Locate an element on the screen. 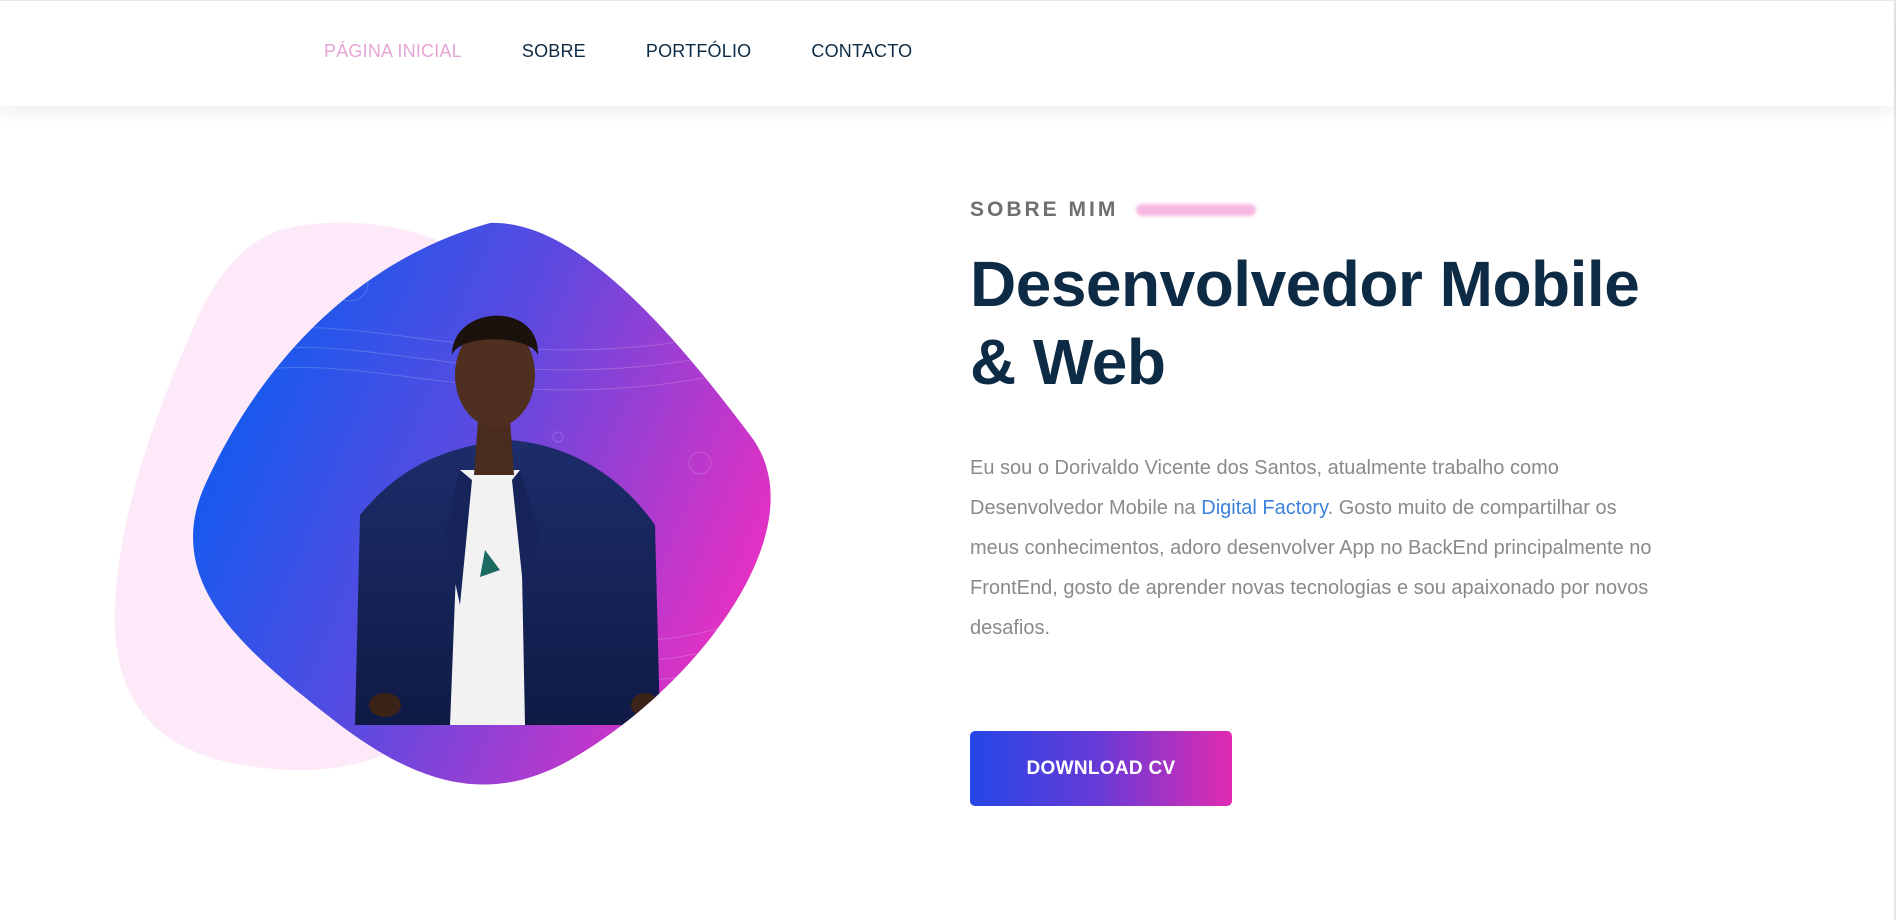 This screenshot has height=920, width=1896. title-line-2: & Web is located at coordinates (1068, 362).